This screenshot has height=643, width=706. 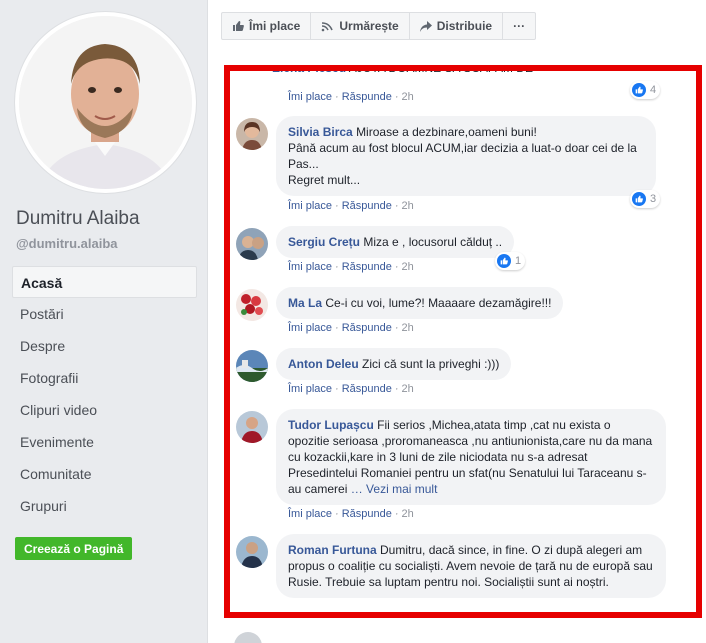 What do you see at coordinates (324, 242) in the screenshot?
I see `comment-author: Sergiu Crețu` at bounding box center [324, 242].